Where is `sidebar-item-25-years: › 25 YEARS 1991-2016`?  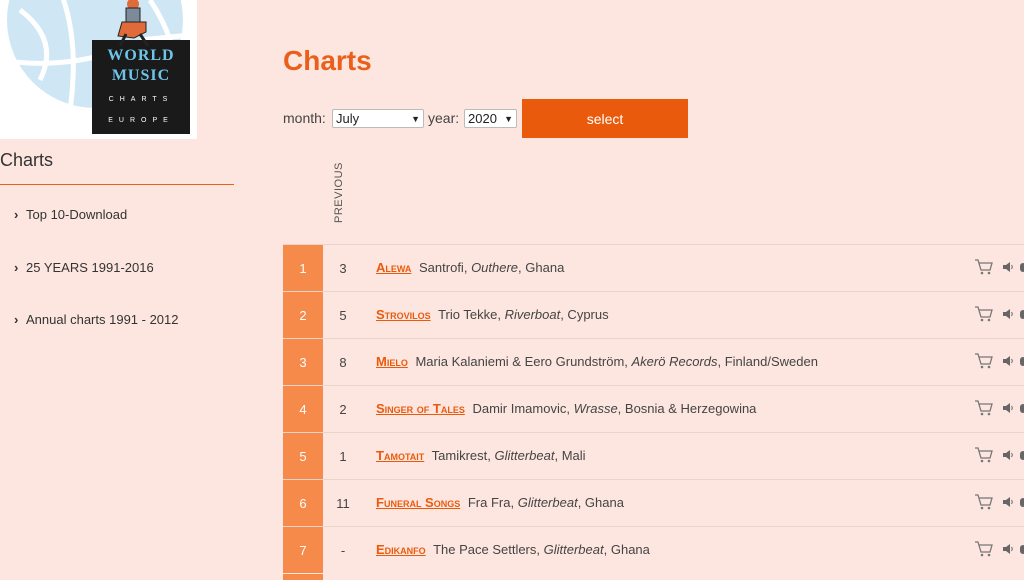
sidebar-item-25-years: › 25 YEARS 1991-2016 is located at coordinates (84, 267).